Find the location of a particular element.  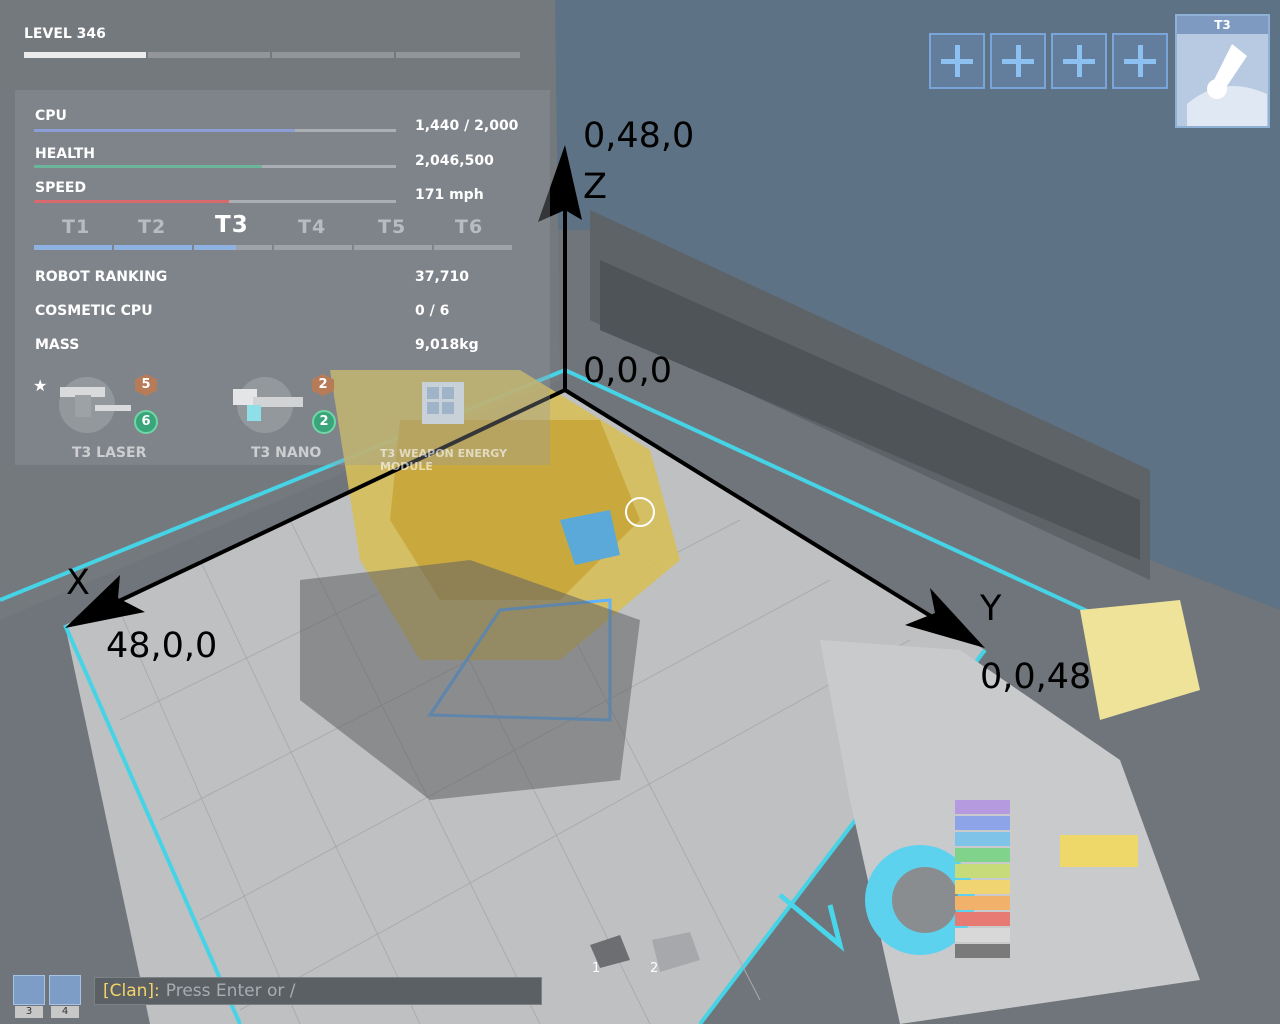

stat-health-fill is located at coordinates (148, 166).